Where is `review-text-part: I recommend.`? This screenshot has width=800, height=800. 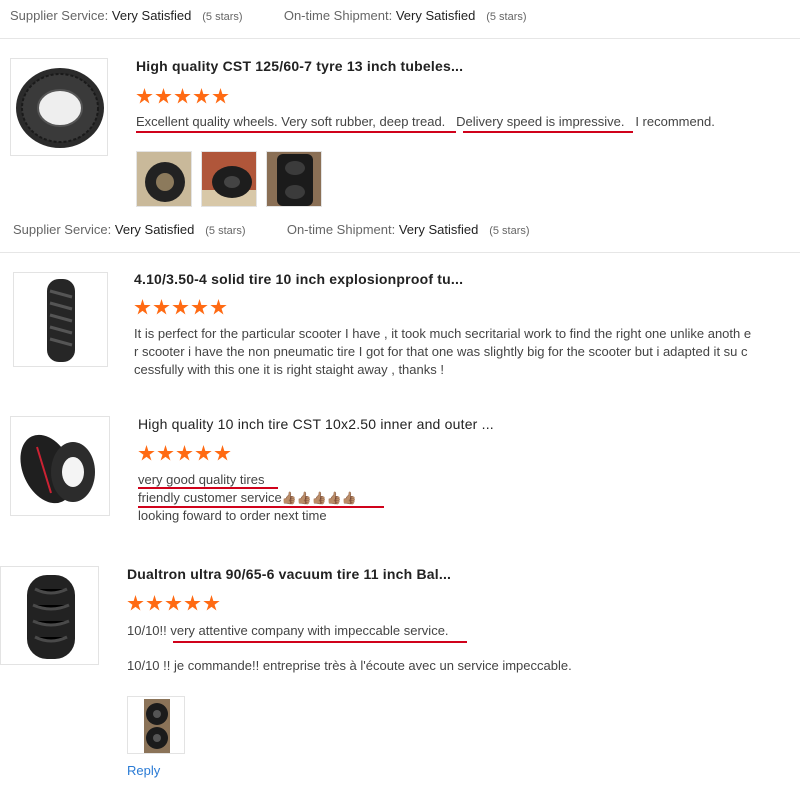
review-text-part: I recommend. is located at coordinates (675, 121).